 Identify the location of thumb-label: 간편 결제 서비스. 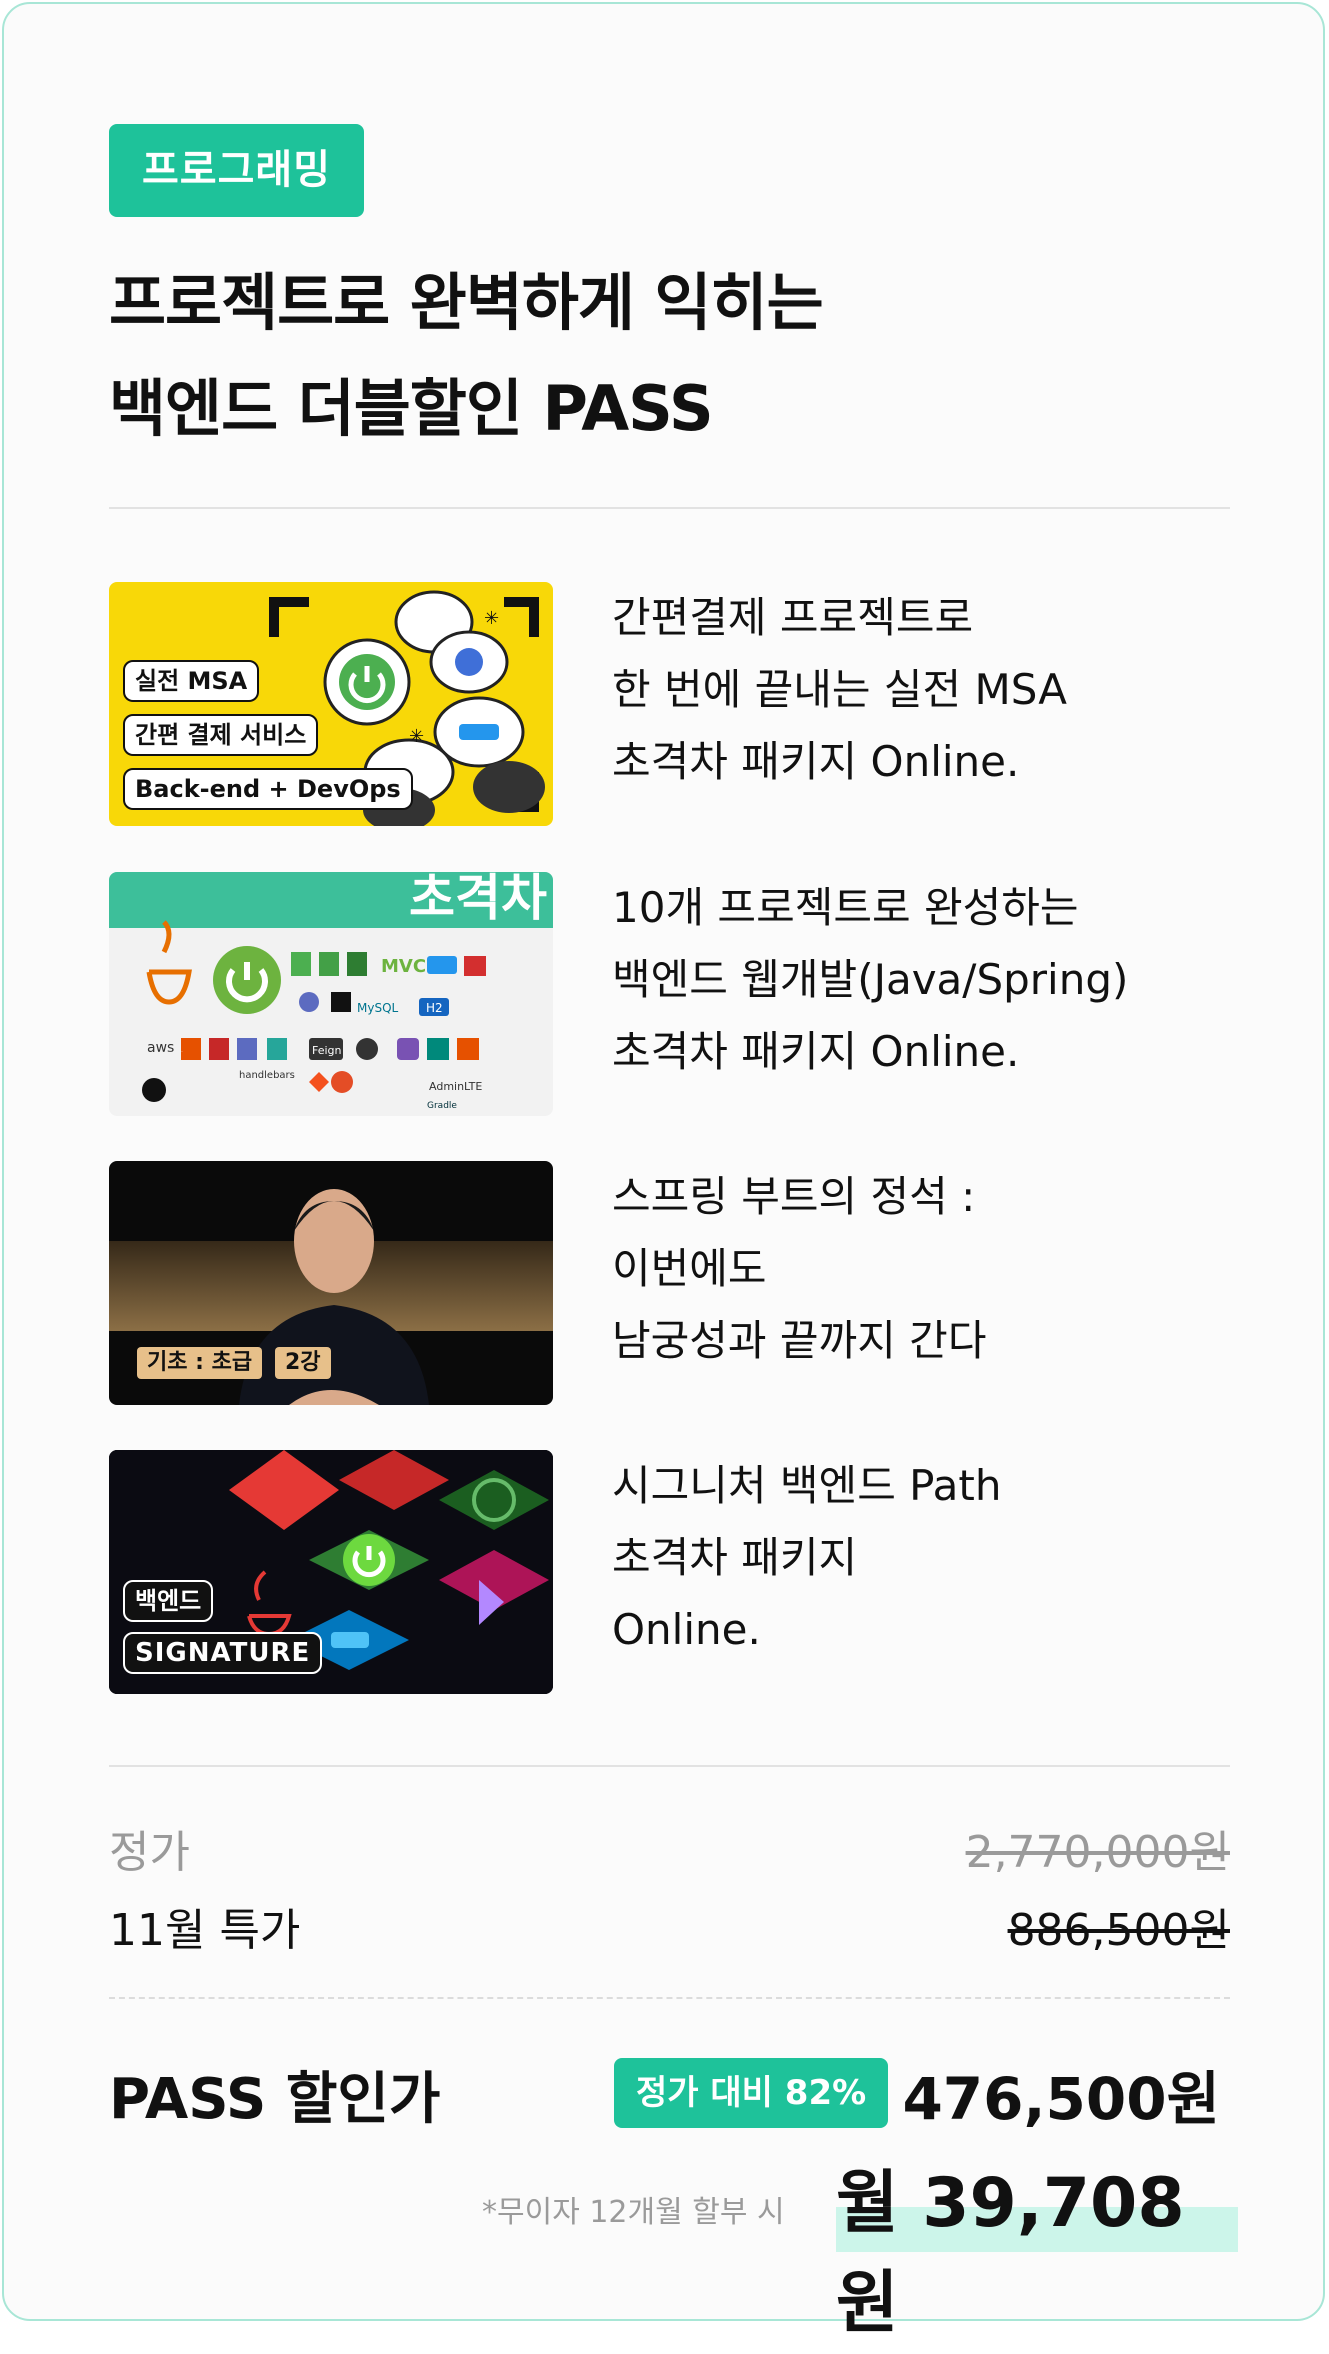
(221, 735).